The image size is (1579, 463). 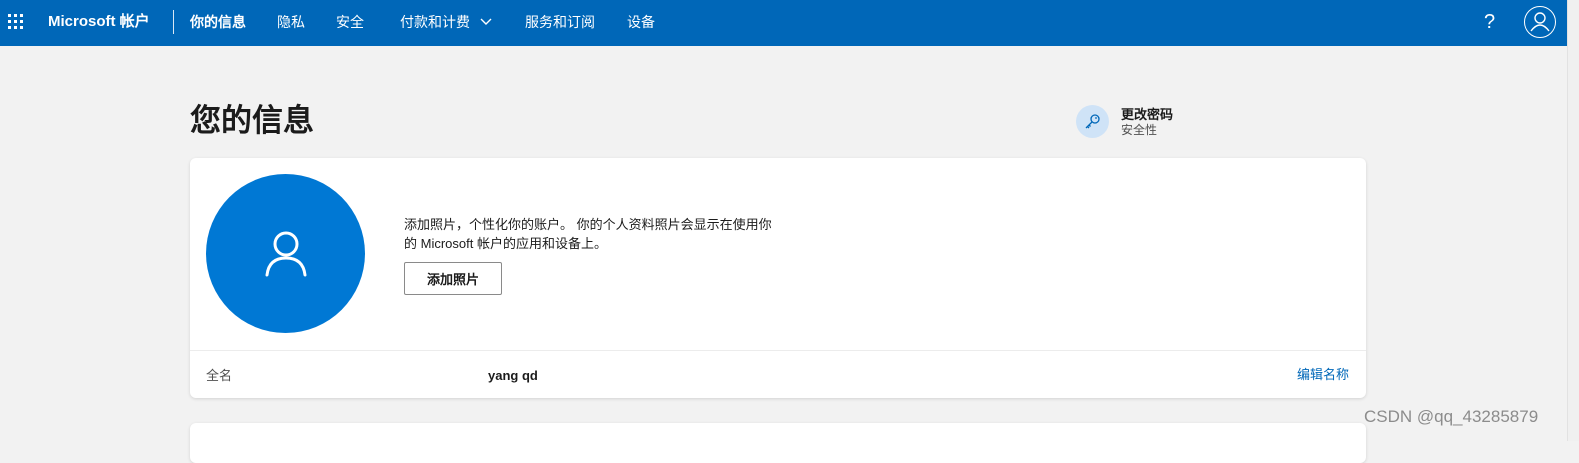 I want to click on page-scrollbar, so click(x=1573, y=220).